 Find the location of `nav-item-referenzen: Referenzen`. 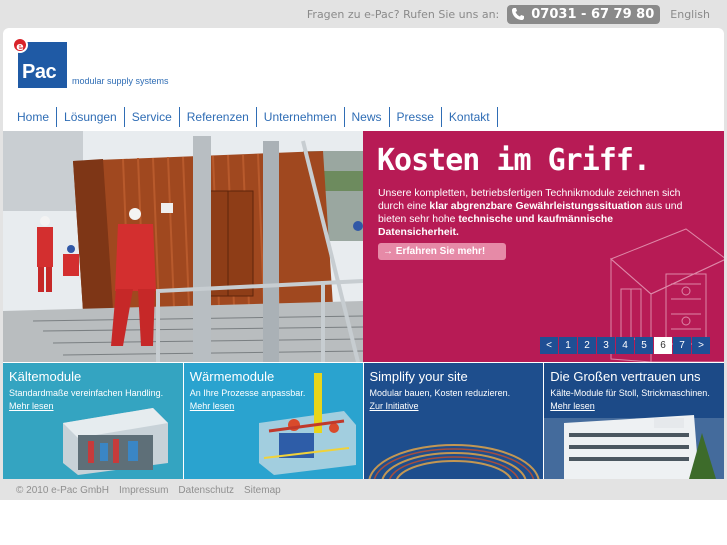

nav-item-referenzen: Referenzen is located at coordinates (218, 117).